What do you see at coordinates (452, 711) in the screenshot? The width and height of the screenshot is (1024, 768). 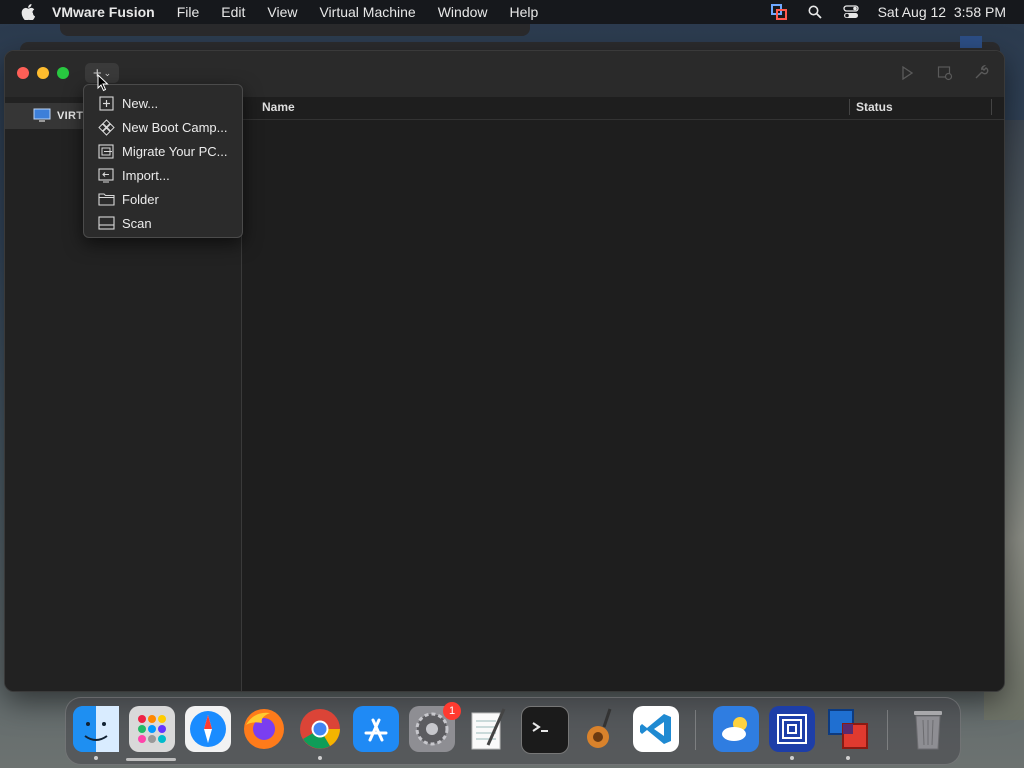 I see `notification-badge: 1` at bounding box center [452, 711].